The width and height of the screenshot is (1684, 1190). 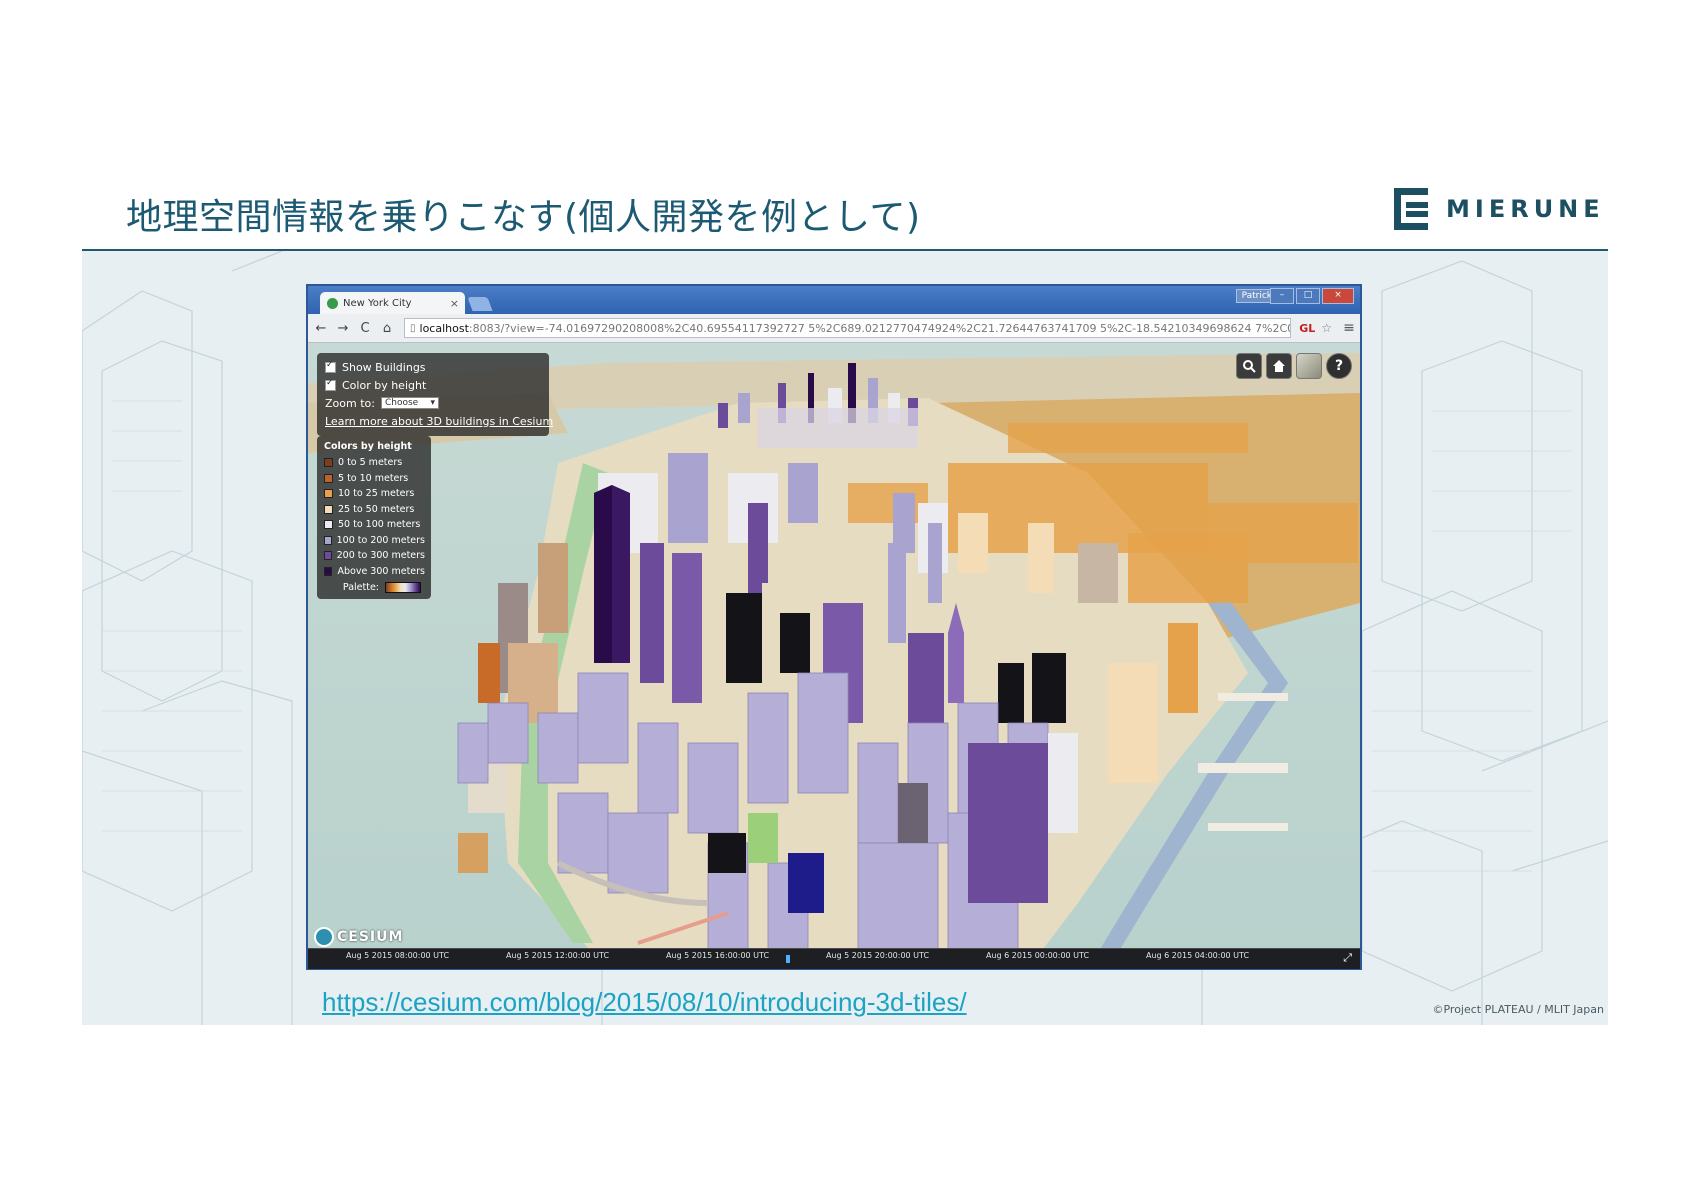 I want to click on palette-label: Palette:, so click(x=360, y=587).